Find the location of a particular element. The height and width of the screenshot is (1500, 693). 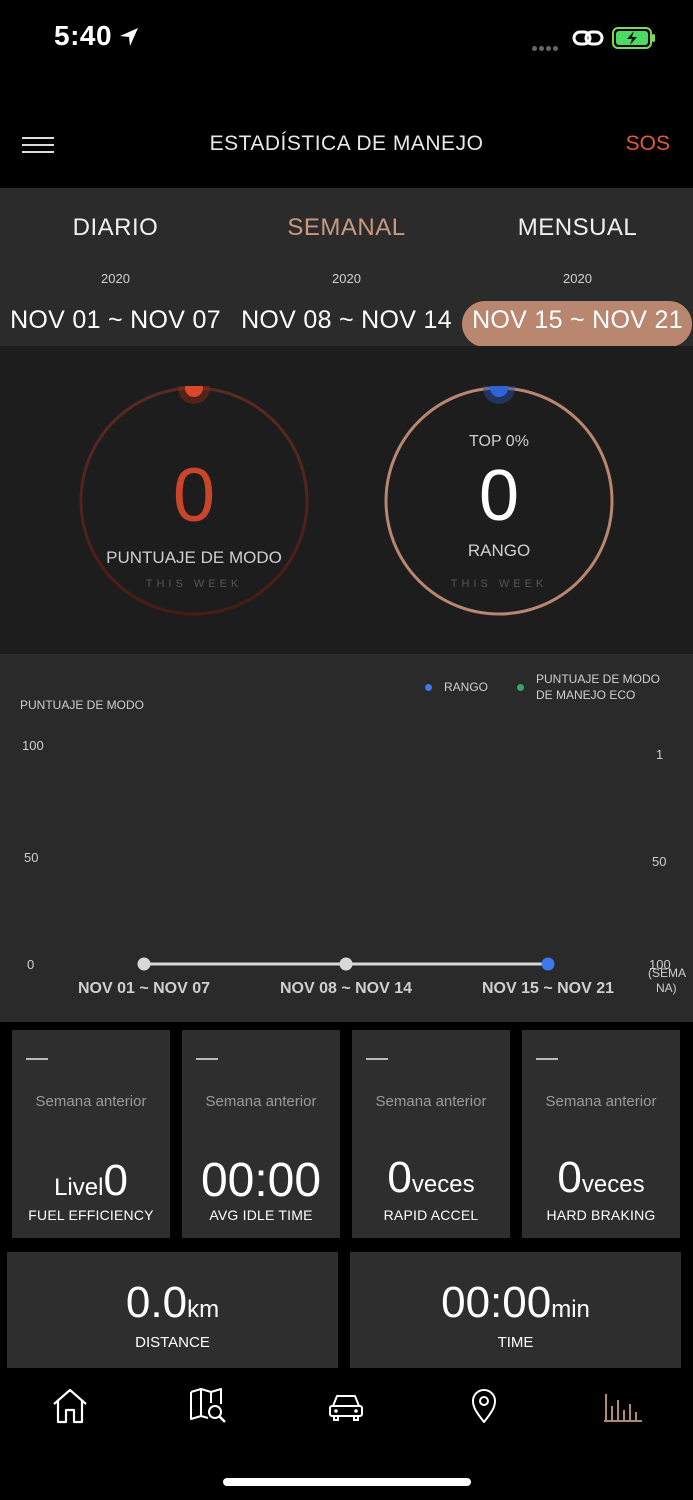

time-number: 00:00 is located at coordinates (496, 1302).